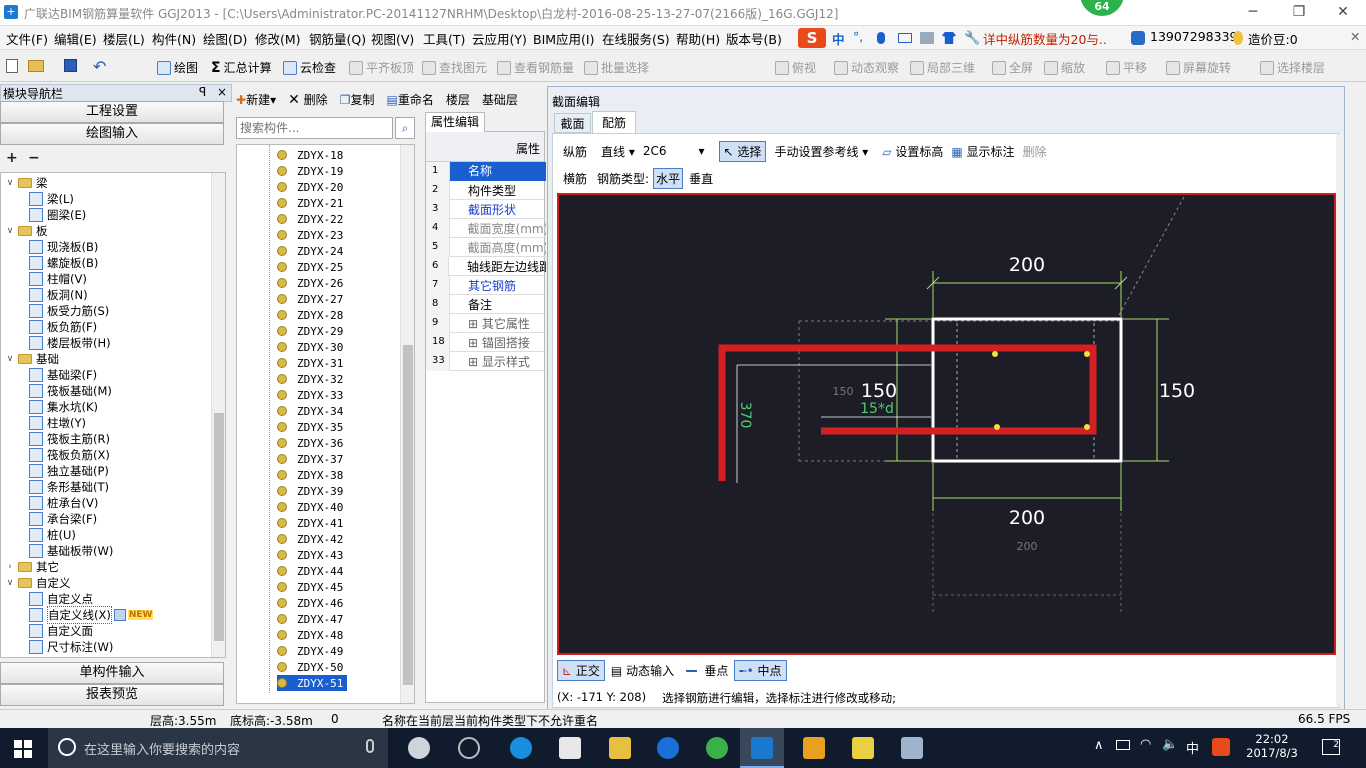 This screenshot has height=768, width=1366. What do you see at coordinates (370, 746) in the screenshot?
I see `taskbar-mic-icon` at bounding box center [370, 746].